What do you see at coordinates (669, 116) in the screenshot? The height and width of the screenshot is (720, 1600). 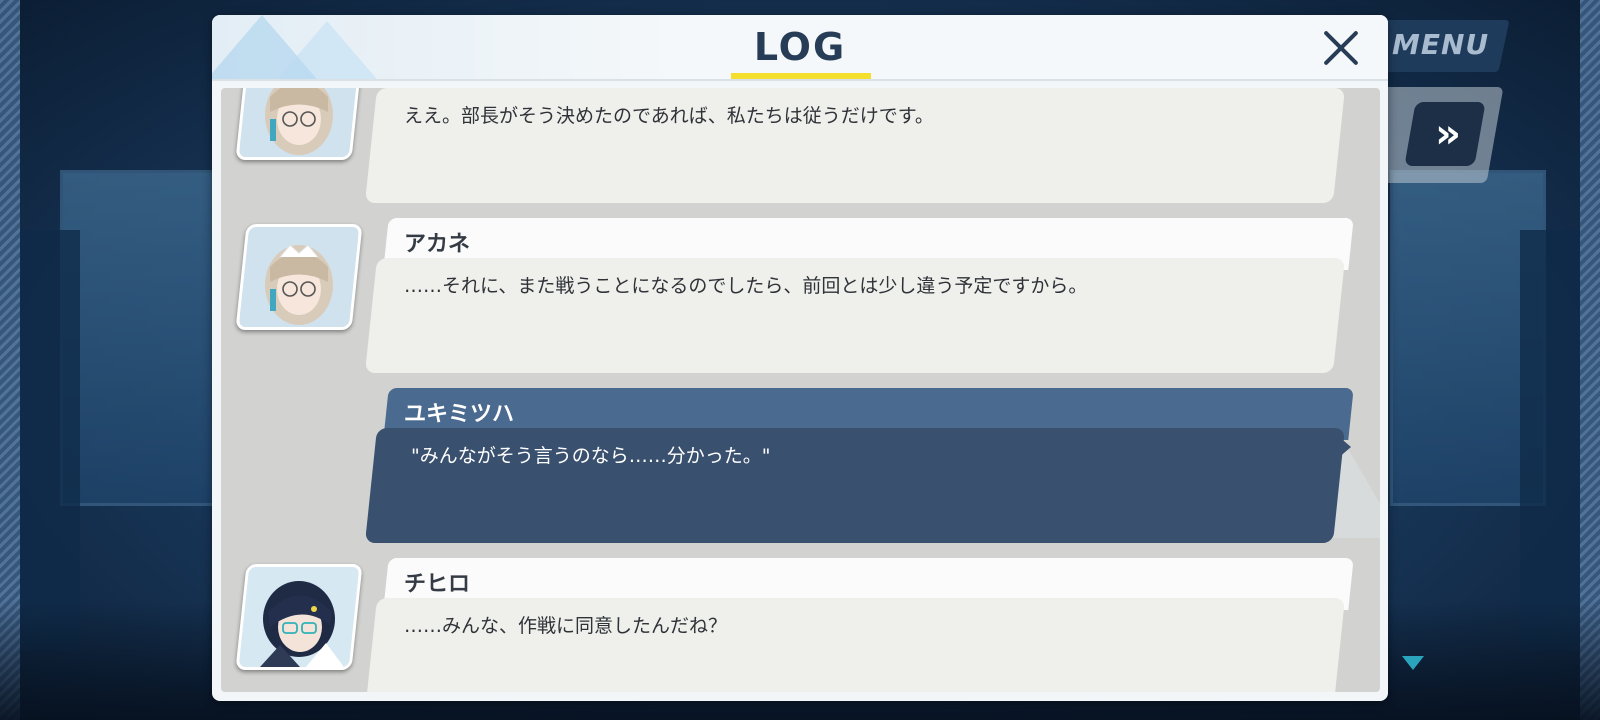 I see `message-text: ええ。部長がそう決めたのであれば、私たちは従うだけです。` at bounding box center [669, 116].